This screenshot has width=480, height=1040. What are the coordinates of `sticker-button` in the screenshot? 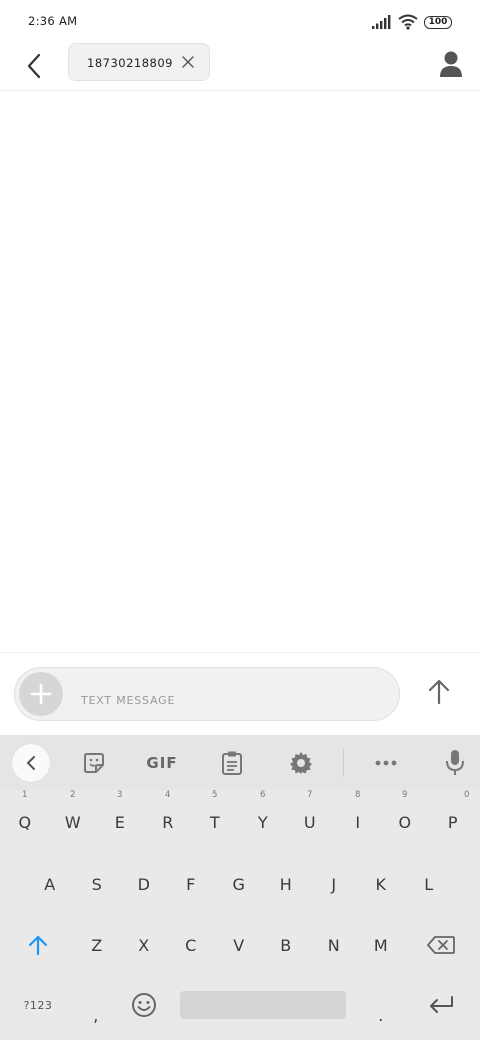 It's located at (94, 763).